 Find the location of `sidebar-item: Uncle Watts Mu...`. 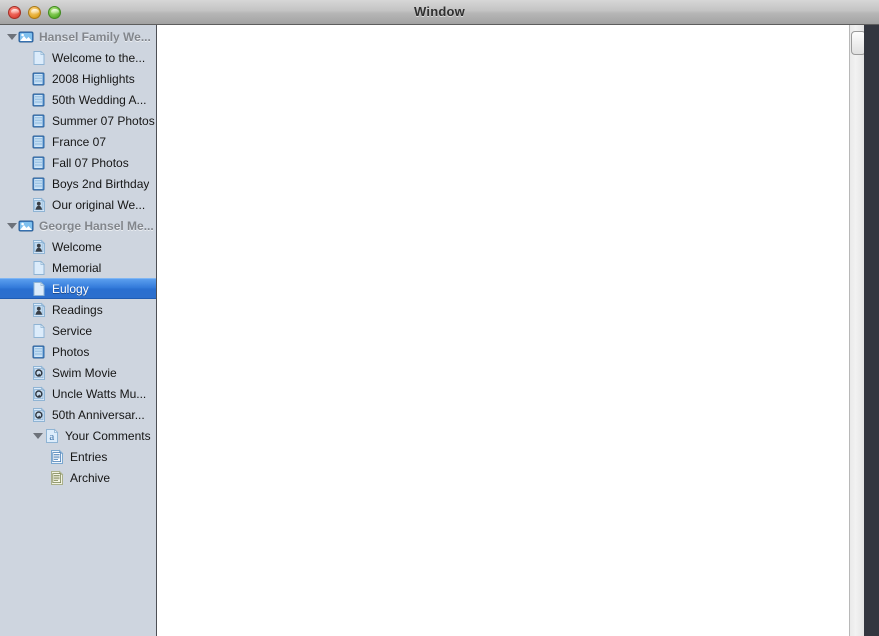

sidebar-item: Uncle Watts Mu... is located at coordinates (78, 393).